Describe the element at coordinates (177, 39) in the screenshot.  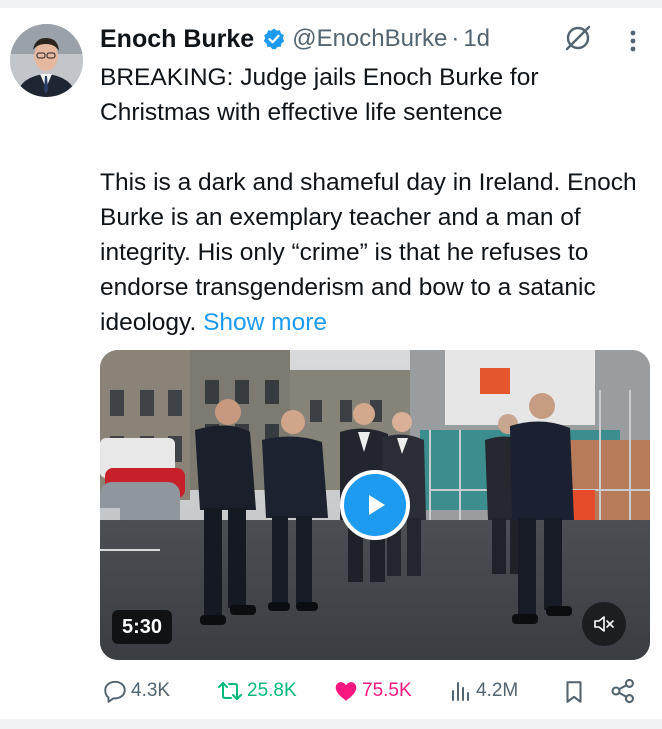
I see `author-name: Enoch Burke` at that location.